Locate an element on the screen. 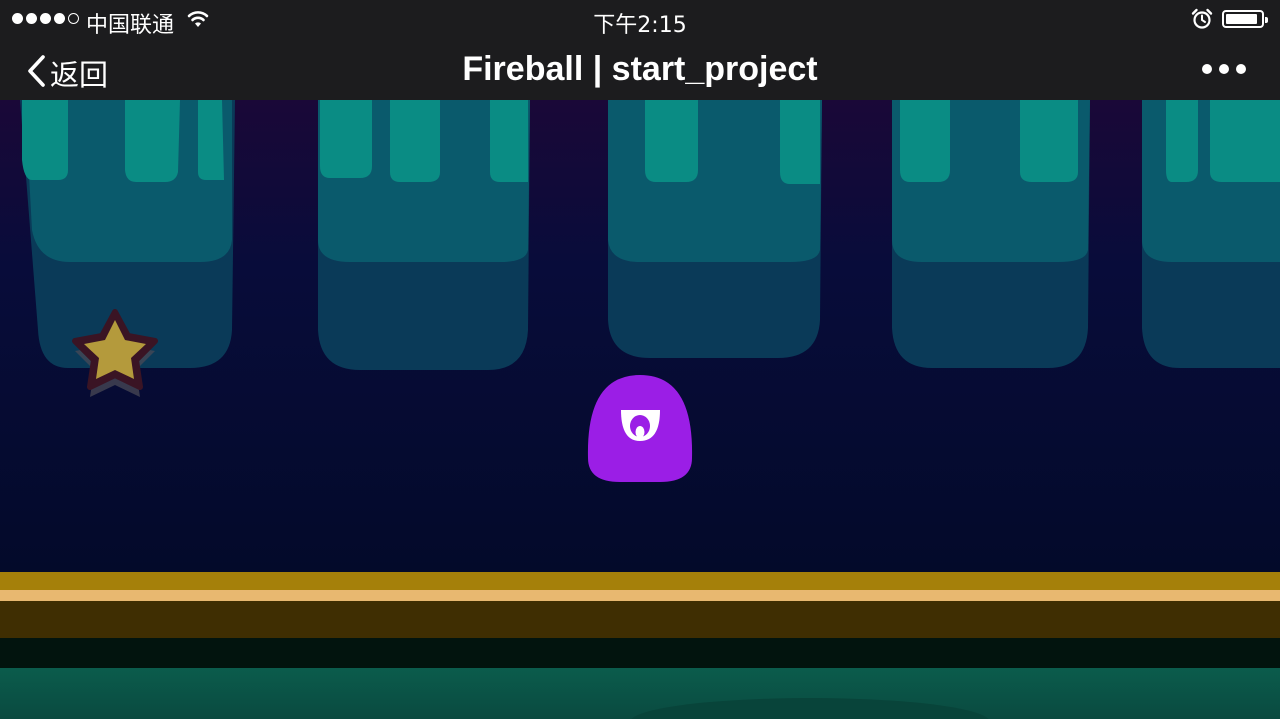 The image size is (1280, 719). alarm-icon is located at coordinates (1202, 21).